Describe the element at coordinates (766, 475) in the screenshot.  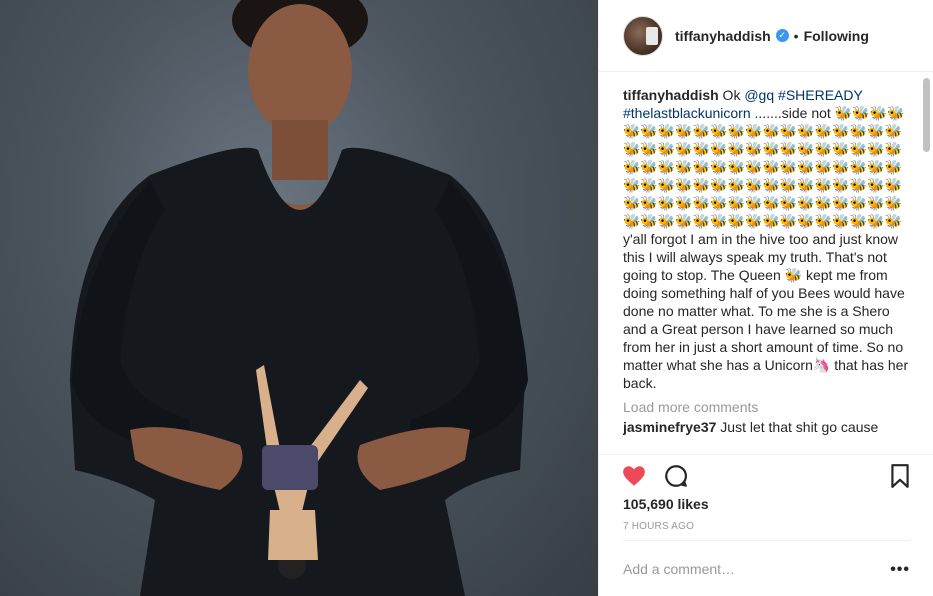
I see `action-bar` at that location.